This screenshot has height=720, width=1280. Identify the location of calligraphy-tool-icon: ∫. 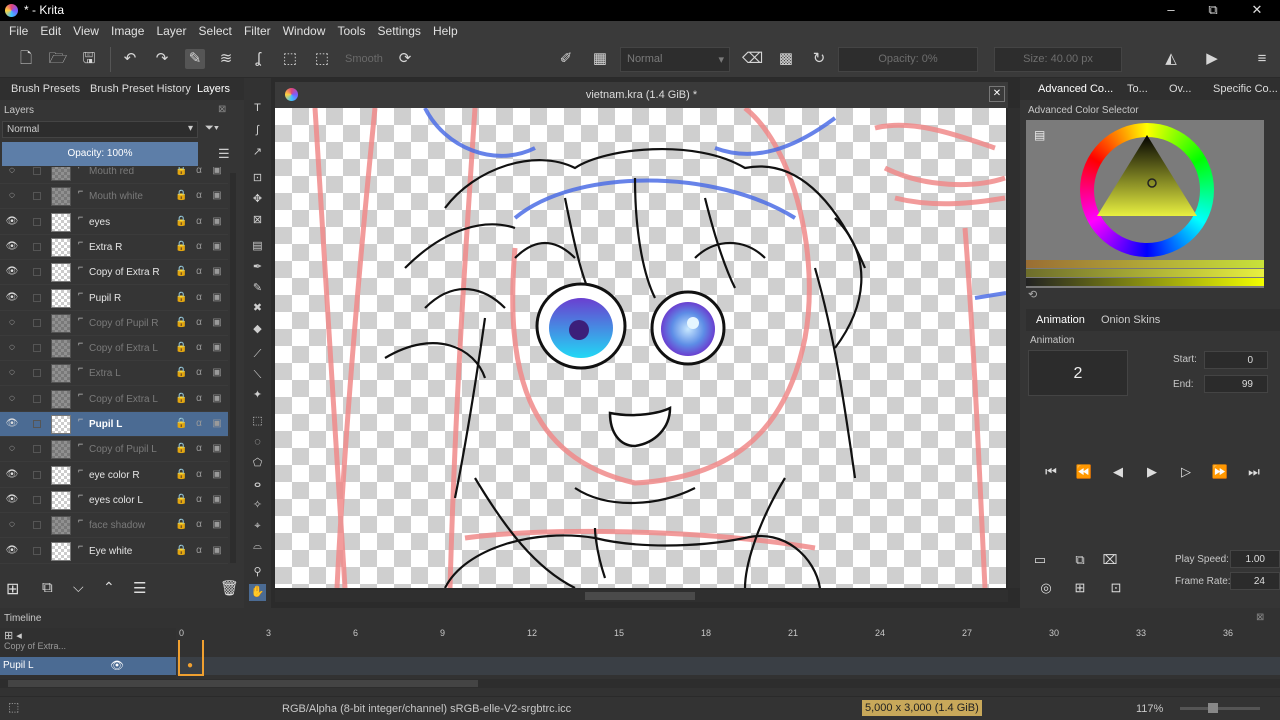
(257, 130).